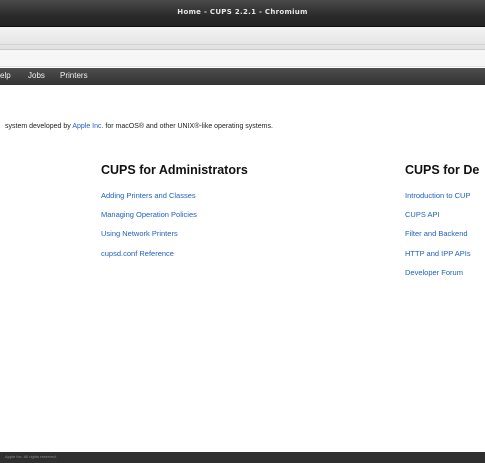 This screenshot has height=463, width=485. Describe the element at coordinates (422, 214) in the screenshot. I see `dev-link-cups-api: CUPS API` at that location.